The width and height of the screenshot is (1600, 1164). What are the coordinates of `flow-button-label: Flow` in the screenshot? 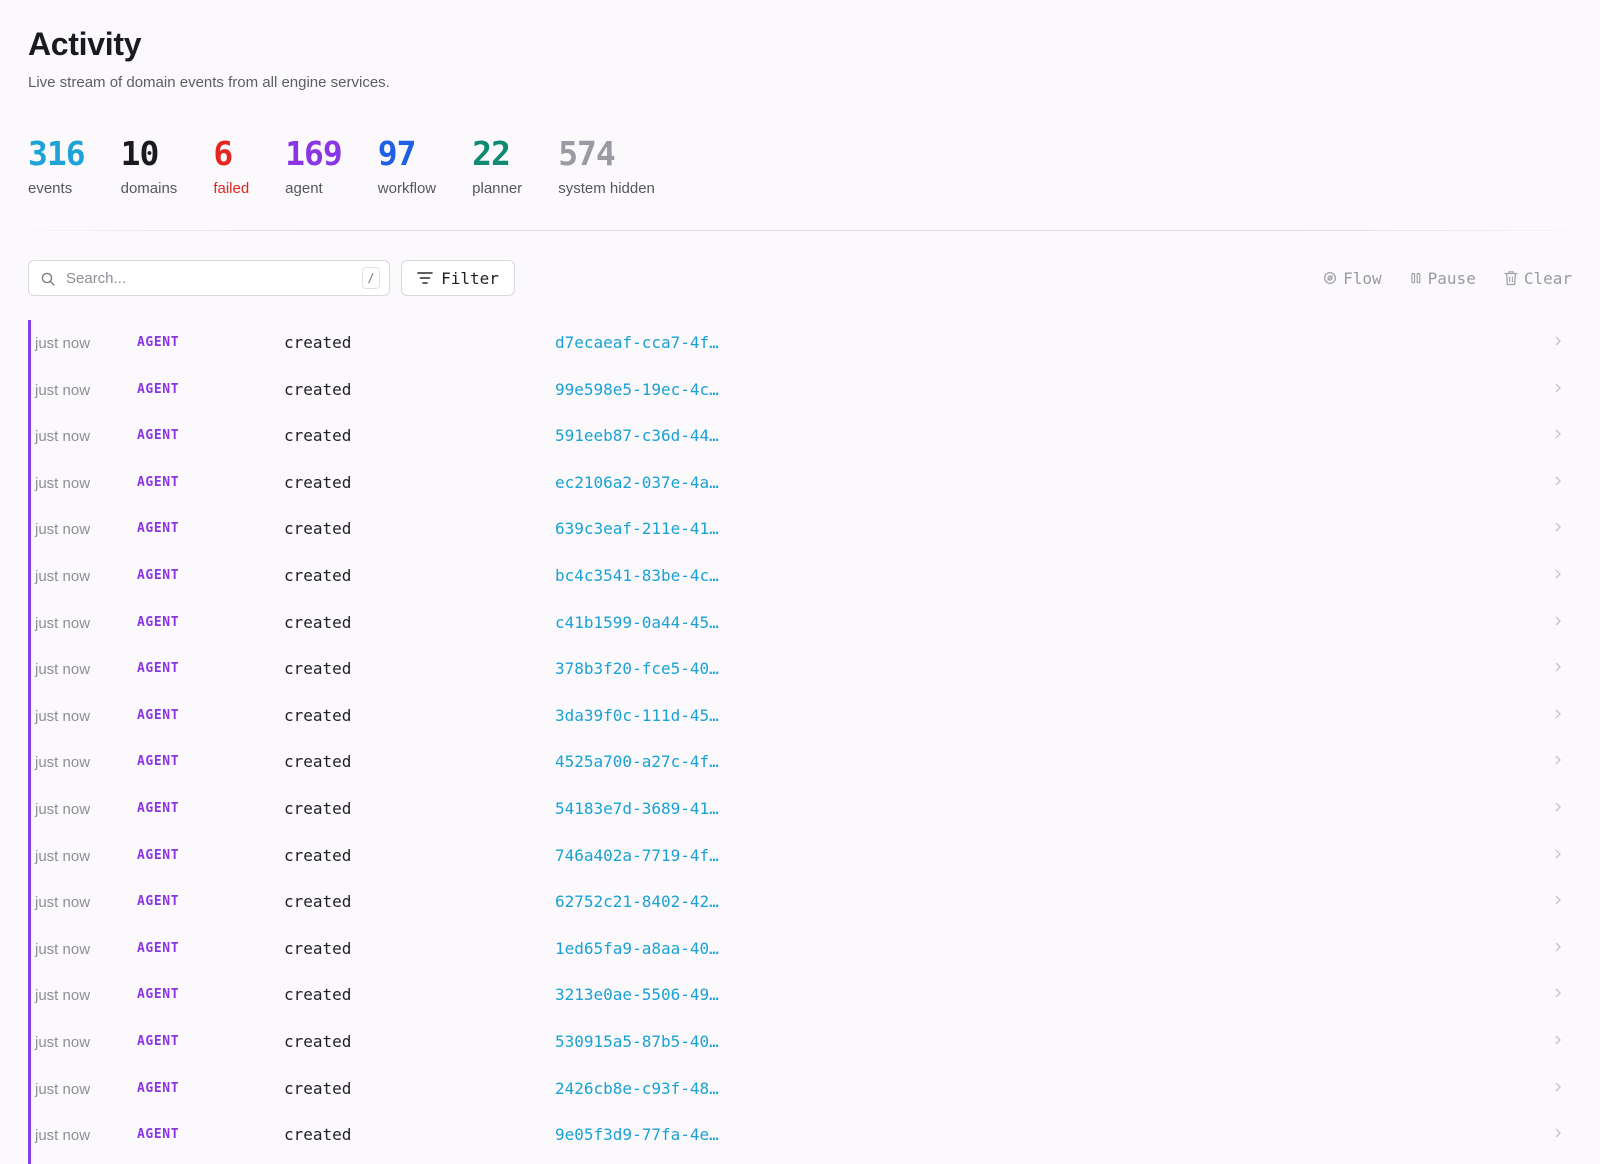 It's located at (1362, 278).